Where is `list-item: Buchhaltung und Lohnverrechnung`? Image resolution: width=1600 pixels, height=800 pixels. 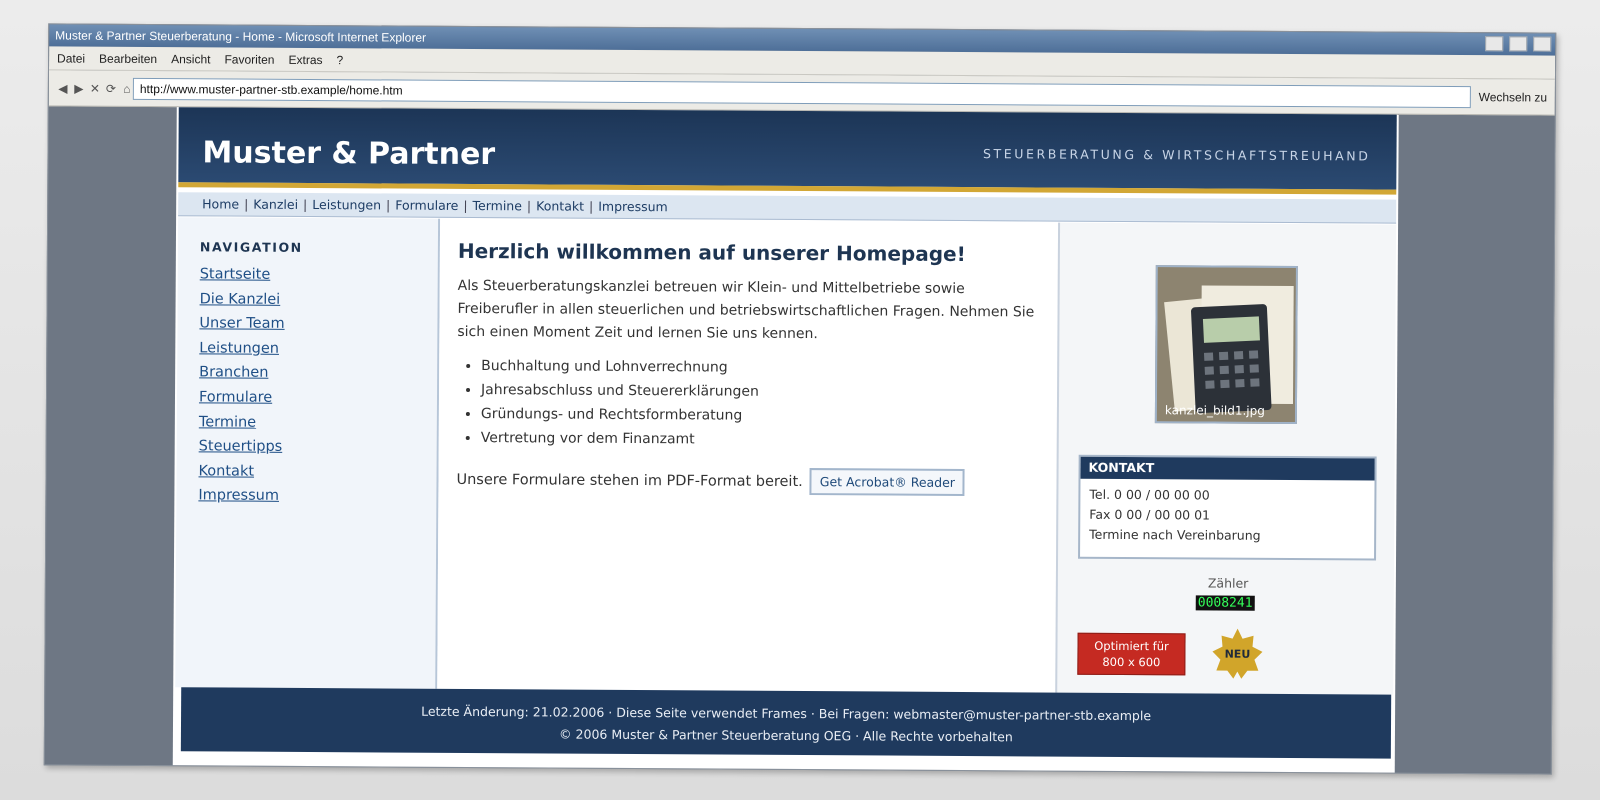
list-item: Buchhaltung und Lohnverrechnung is located at coordinates (760, 371).